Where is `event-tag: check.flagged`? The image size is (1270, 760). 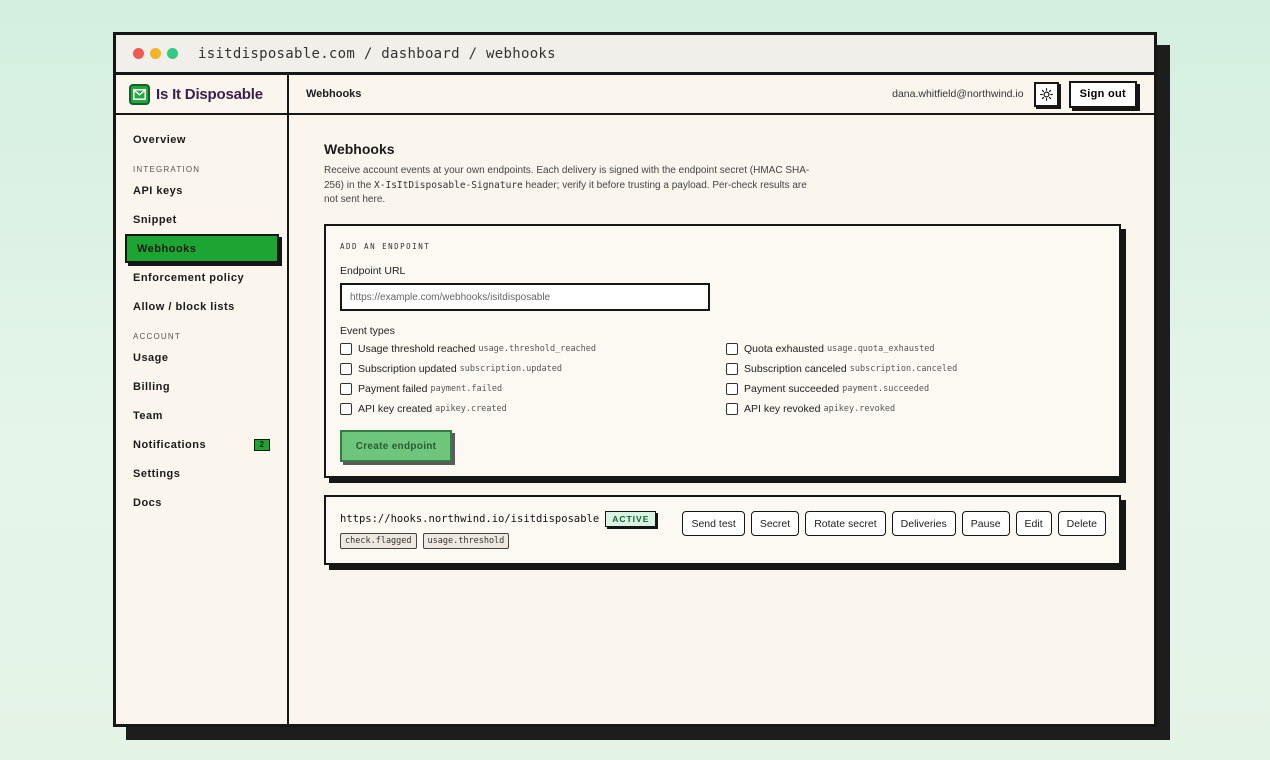
event-tag: check.flagged is located at coordinates (378, 541).